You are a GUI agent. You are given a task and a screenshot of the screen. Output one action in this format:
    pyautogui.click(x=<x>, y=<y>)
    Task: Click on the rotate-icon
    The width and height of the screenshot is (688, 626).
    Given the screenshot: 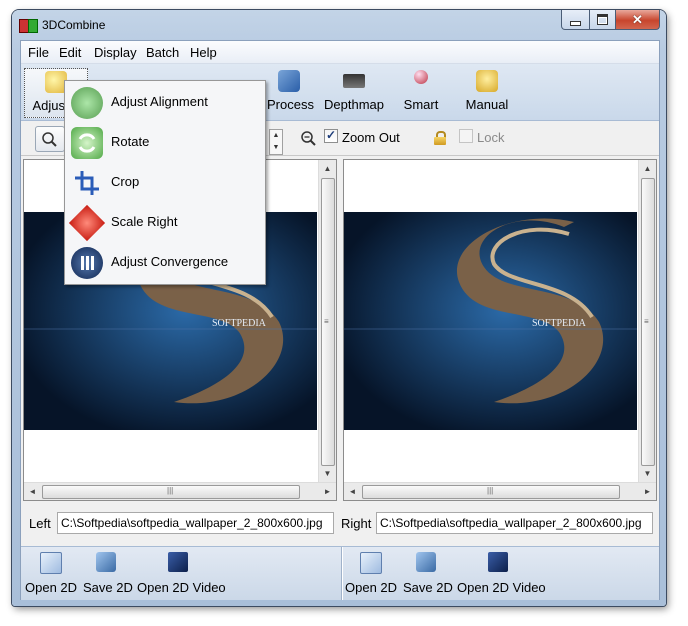 What is the action you would take?
    pyautogui.click(x=87, y=143)
    